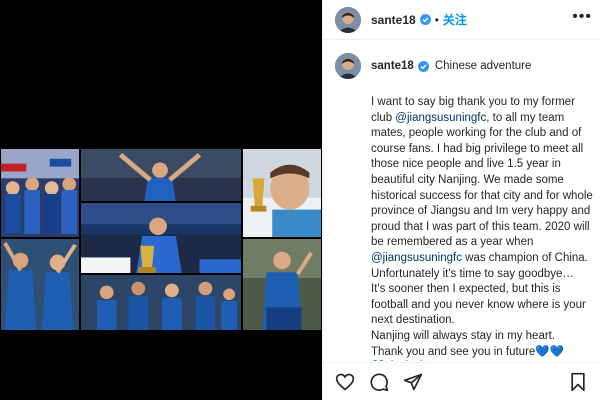  I want to click on action-bar, so click(461, 381).